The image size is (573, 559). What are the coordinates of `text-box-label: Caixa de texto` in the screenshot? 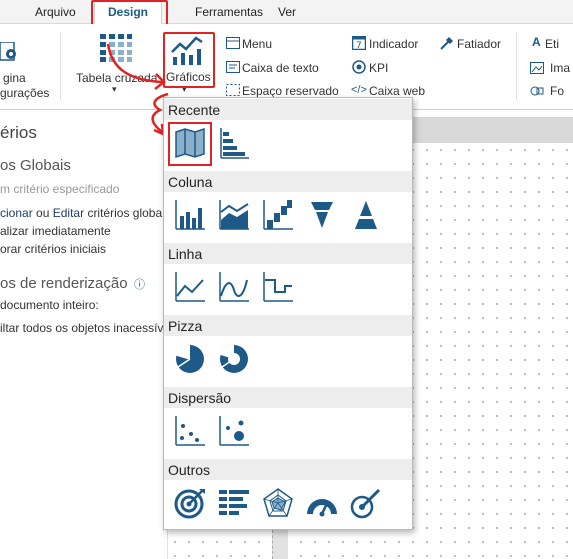 It's located at (280, 68).